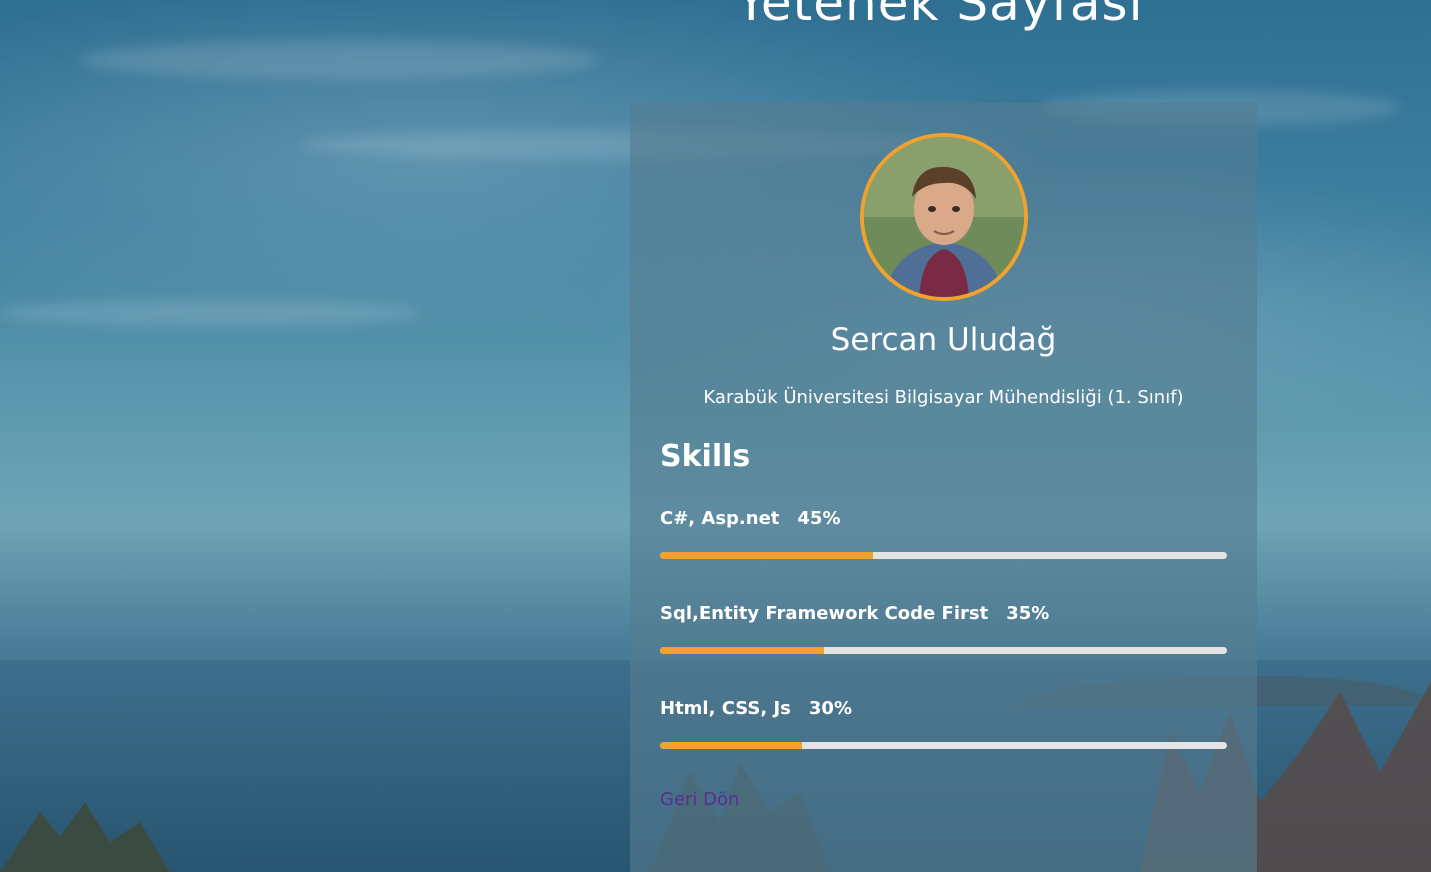  I want to click on skill-label: Html, CSS, Js 30%, so click(943, 708).